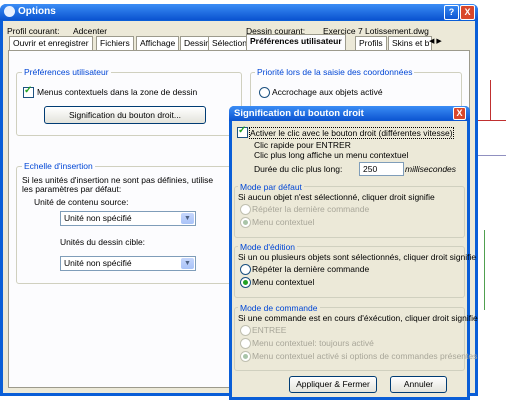 Image resolution: width=506 pixels, height=405 pixels. What do you see at coordinates (81, 202) in the screenshot?
I see `source-unit-label: Unité de contenu source:` at bounding box center [81, 202].